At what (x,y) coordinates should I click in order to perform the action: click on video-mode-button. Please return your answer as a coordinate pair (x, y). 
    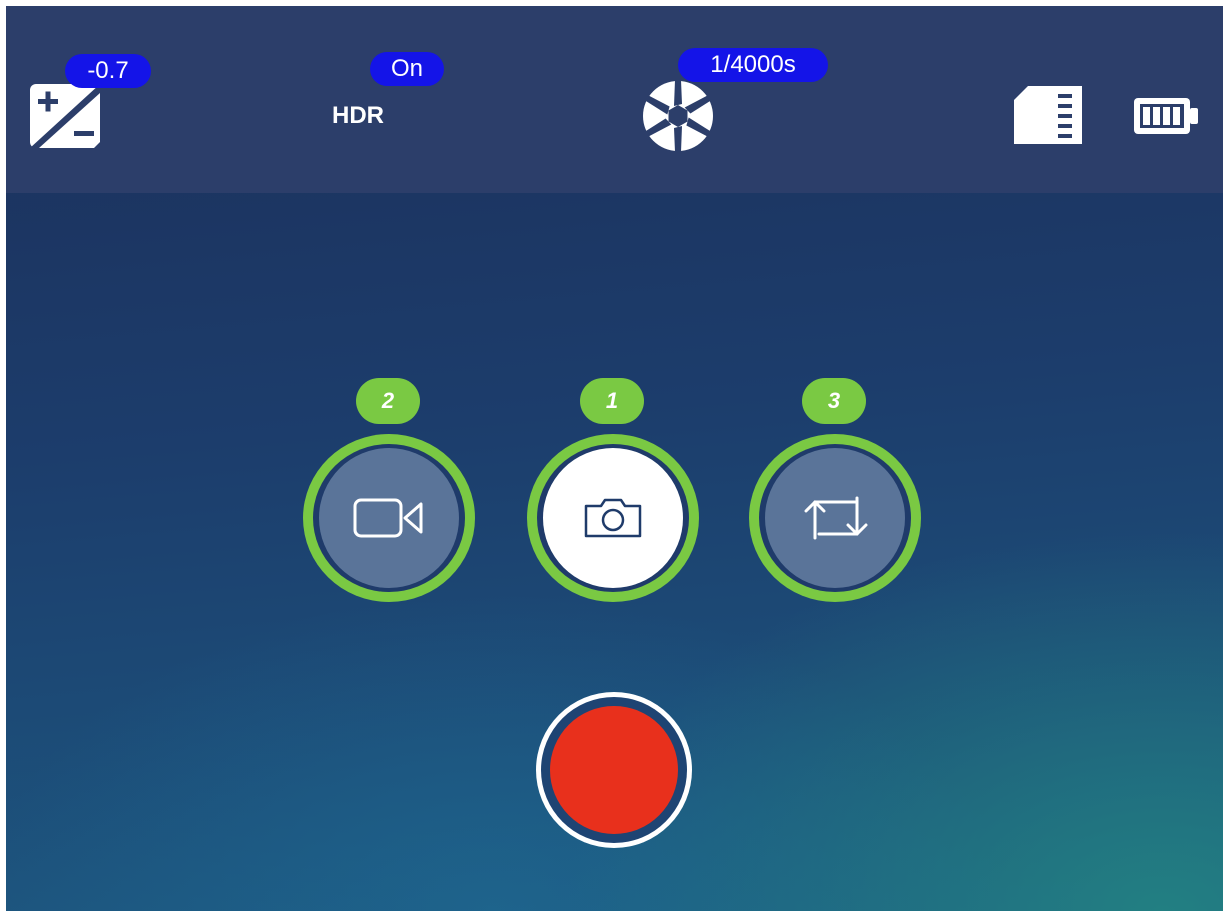
    Looking at the image, I should click on (389, 518).